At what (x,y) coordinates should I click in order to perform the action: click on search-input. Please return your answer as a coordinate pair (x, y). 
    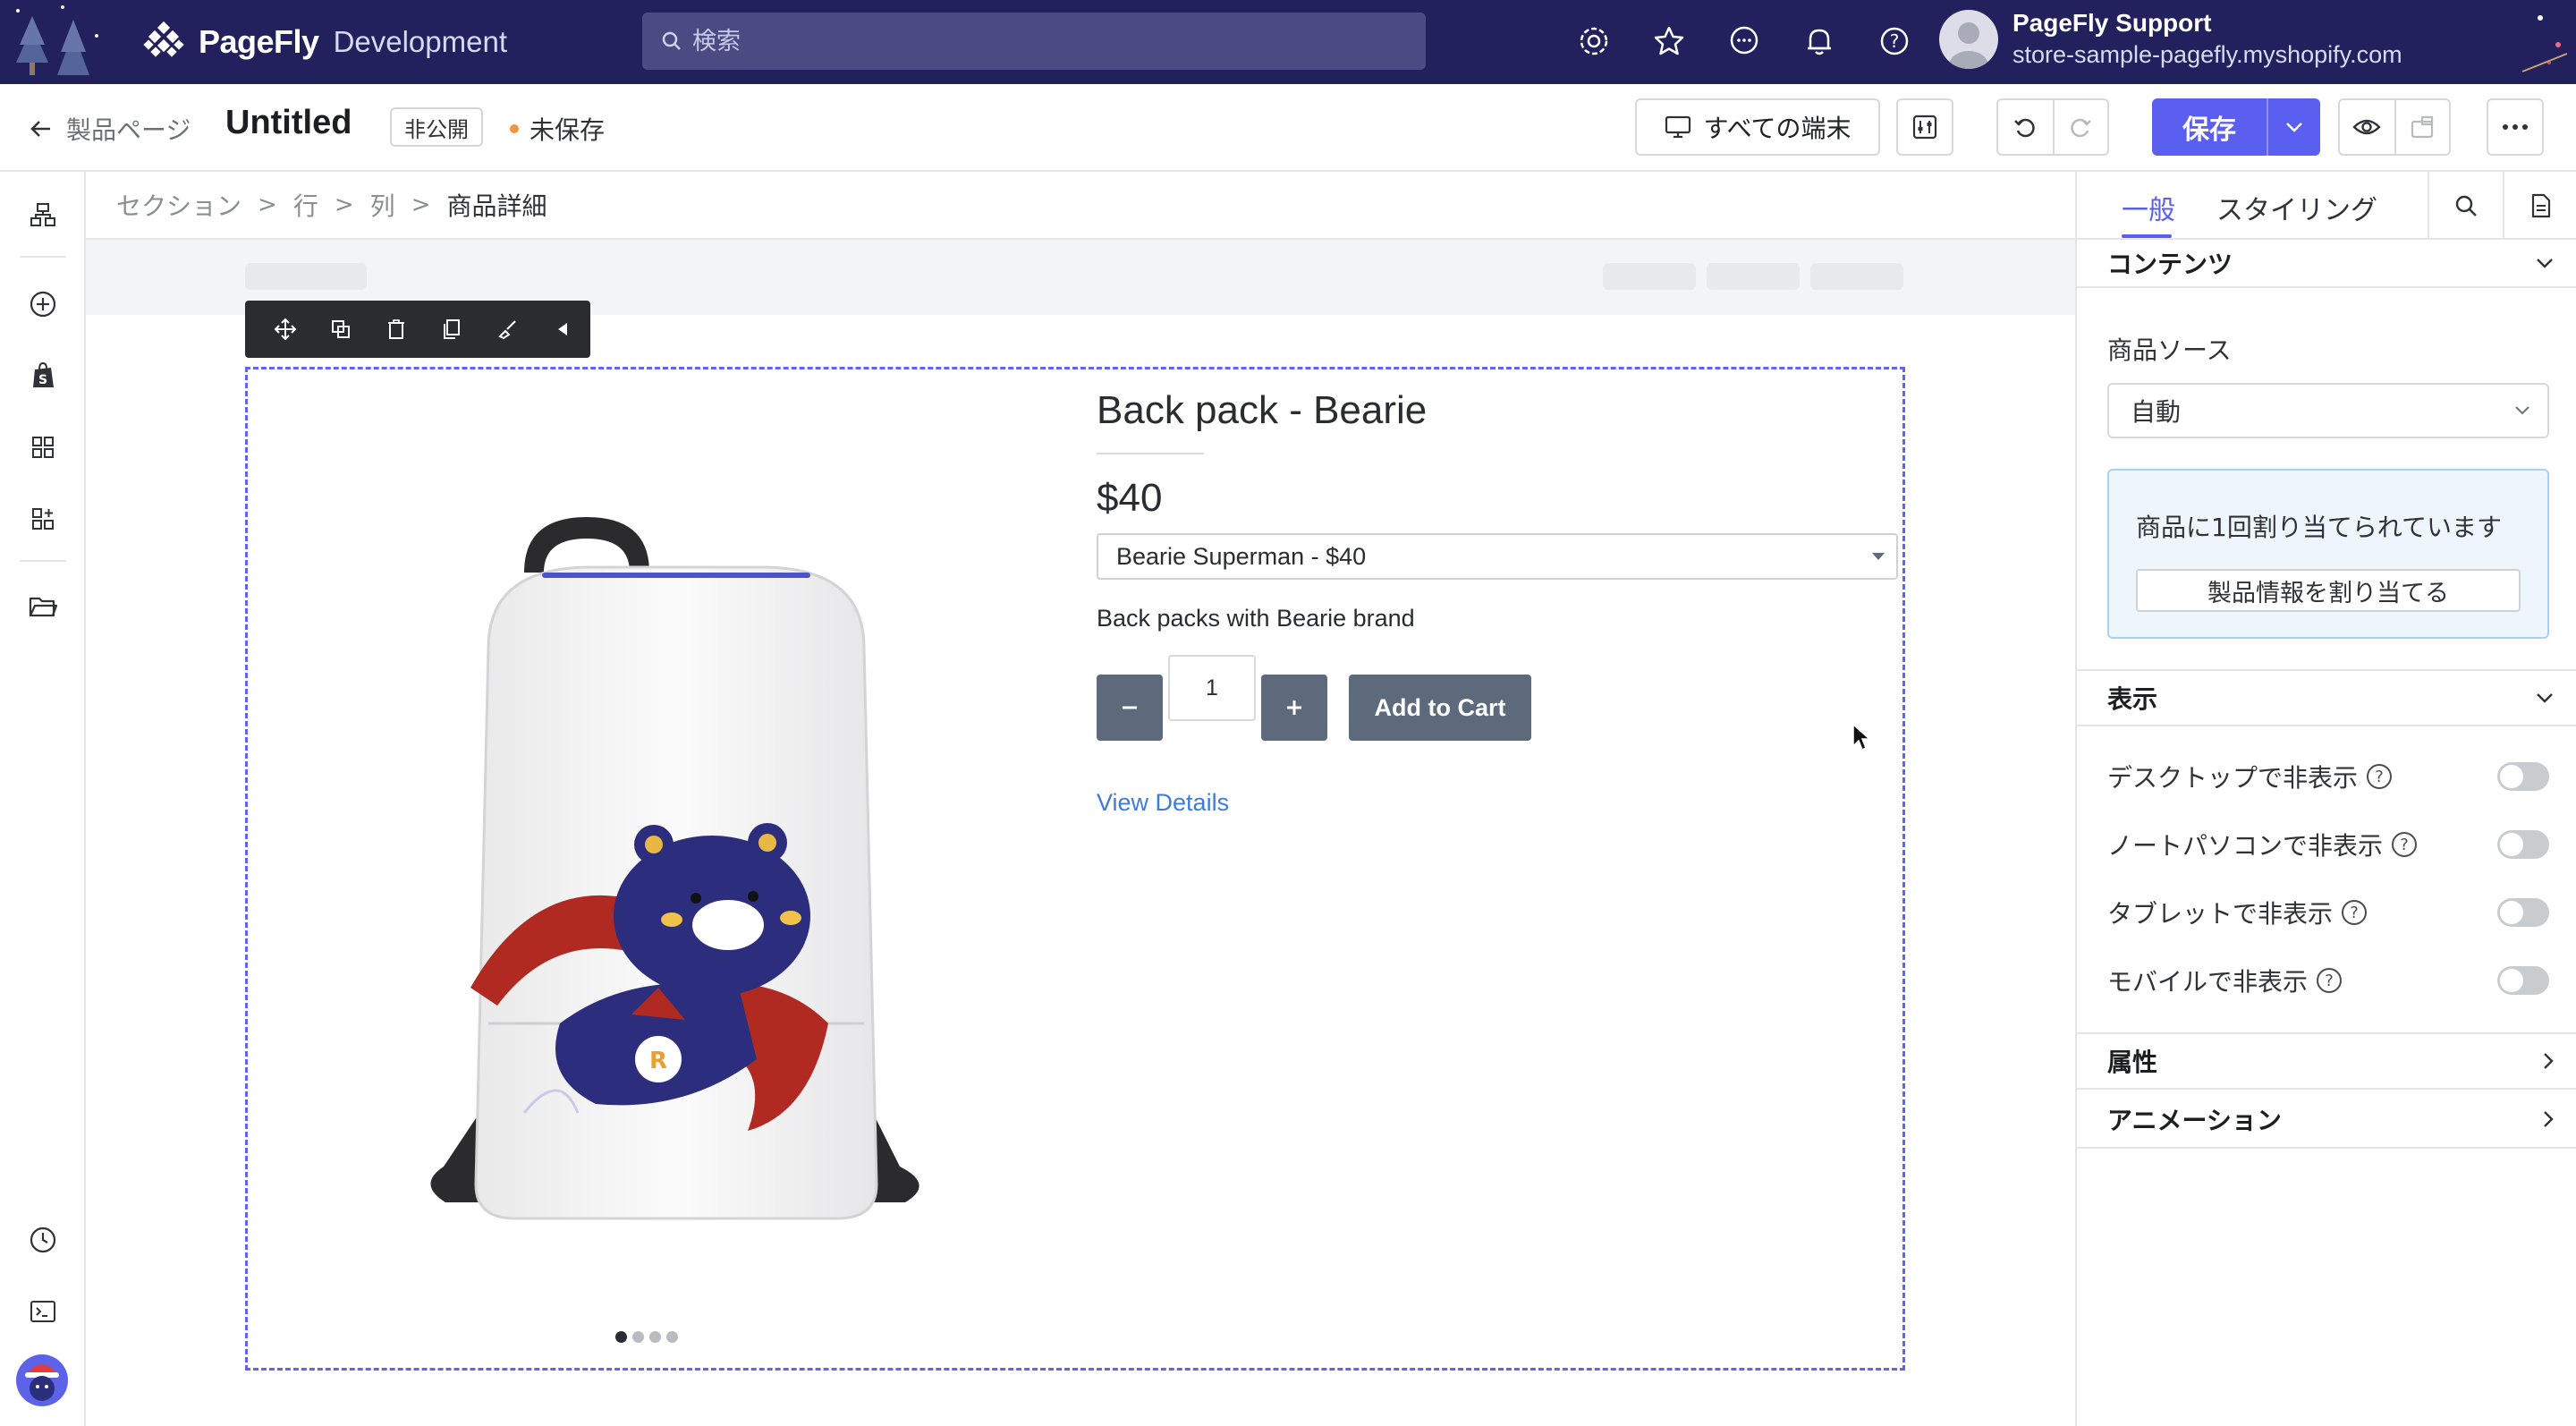
    Looking at the image, I should click on (1041, 41).